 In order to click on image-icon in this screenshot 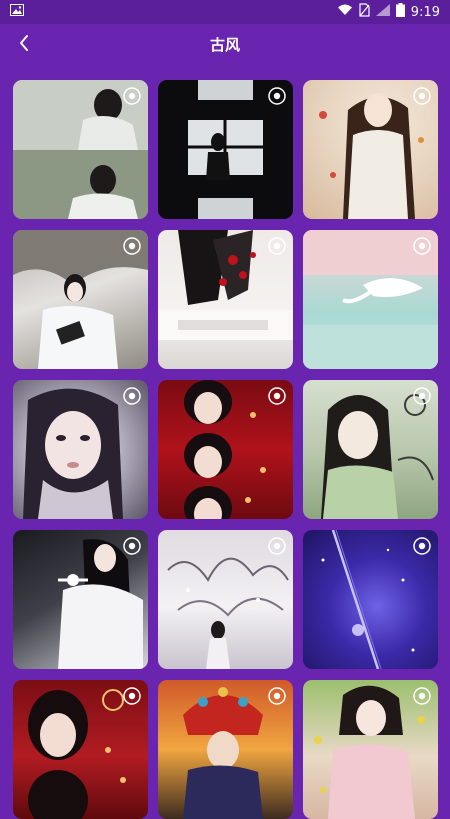, I will do `click(17, 12)`.